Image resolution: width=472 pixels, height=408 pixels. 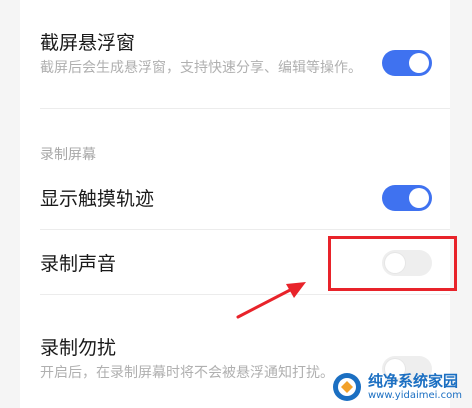 What do you see at coordinates (413, 381) in the screenshot?
I see `watermark-main-text: 纯净系统家园` at bounding box center [413, 381].